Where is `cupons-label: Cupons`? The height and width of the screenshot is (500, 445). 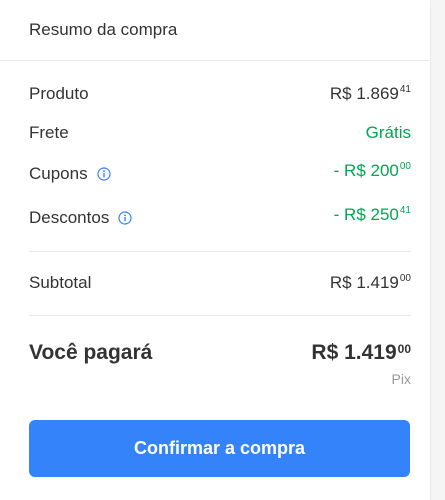
cupons-label: Cupons is located at coordinates (58, 173).